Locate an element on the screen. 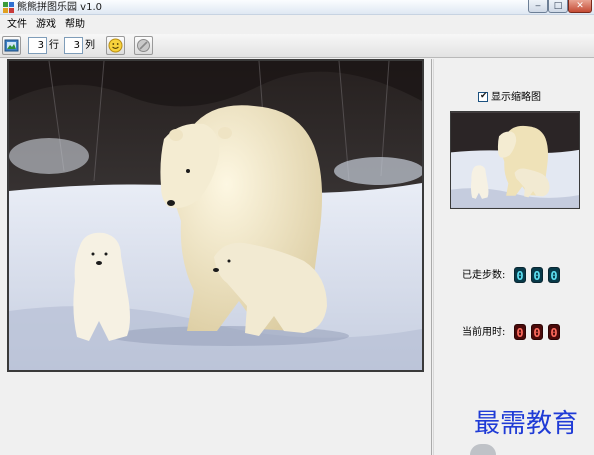 The image size is (594, 455). cols-label: 列 is located at coordinates (90, 45).